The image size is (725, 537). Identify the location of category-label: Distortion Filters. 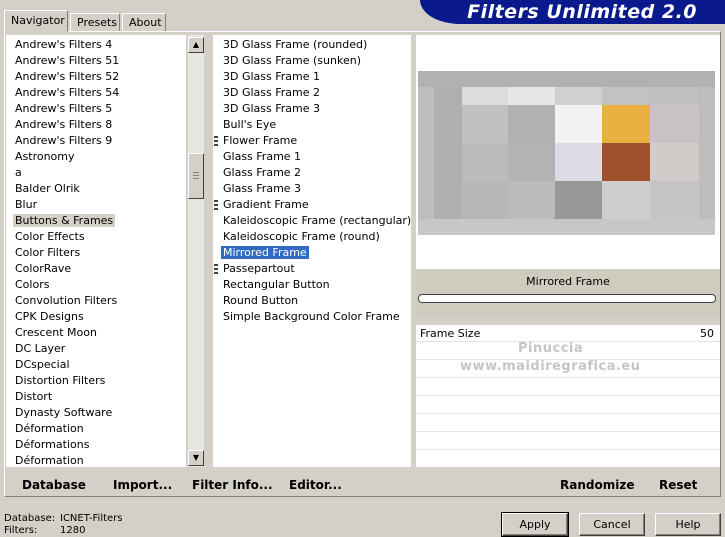
(60, 380).